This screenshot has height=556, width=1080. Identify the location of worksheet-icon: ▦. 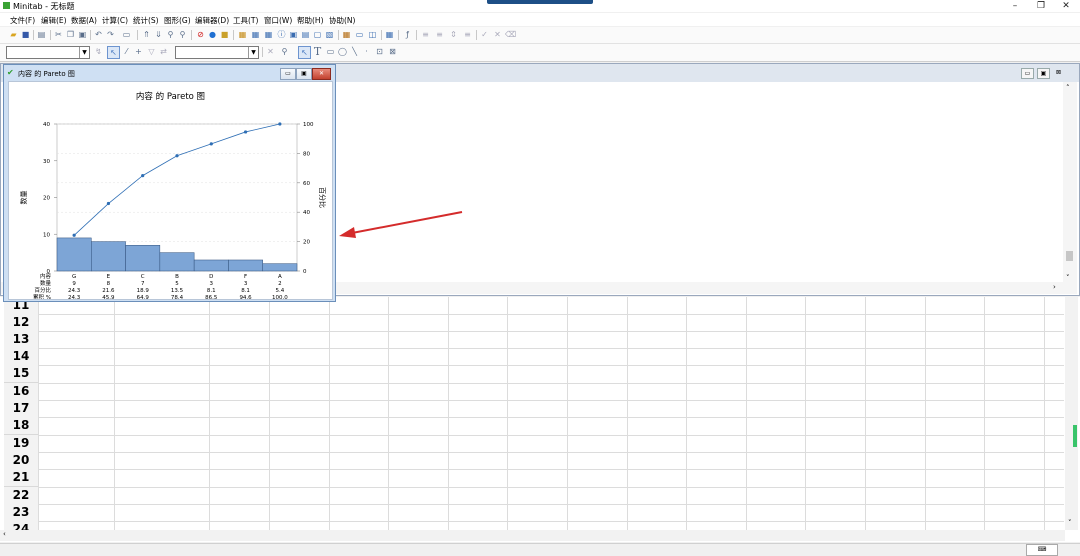
(346, 34).